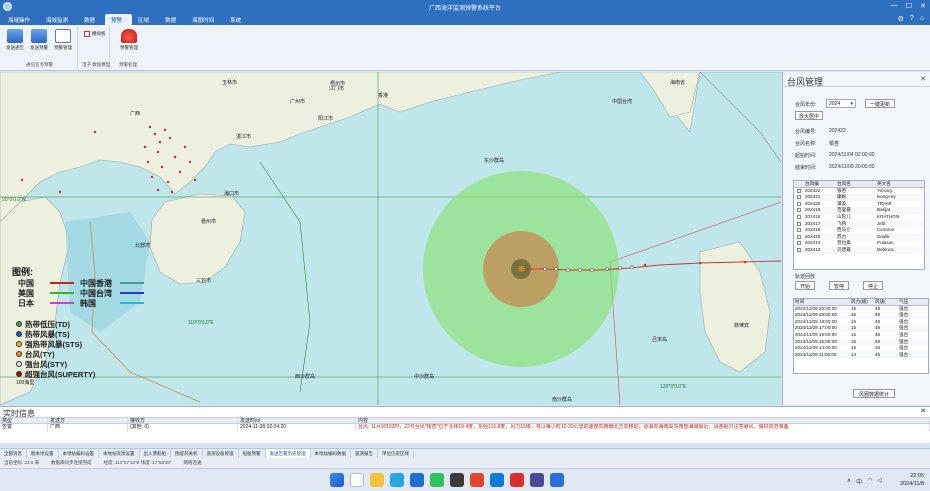 This screenshot has height=491, width=930. What do you see at coordinates (861, 342) in the screenshot?
I see `track-row: 2024/11/09 15:00:00 15 48 强台` at bounding box center [861, 342].